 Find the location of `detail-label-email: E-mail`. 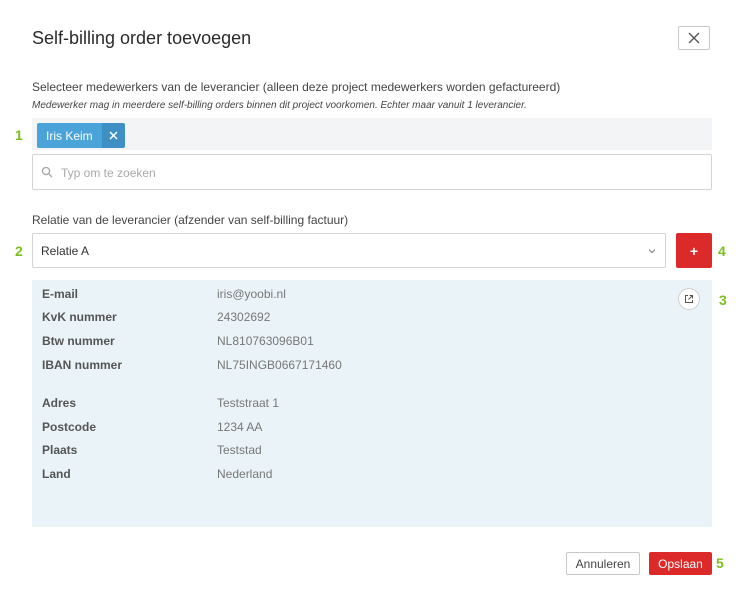

detail-label-email: E-mail is located at coordinates (60, 294).